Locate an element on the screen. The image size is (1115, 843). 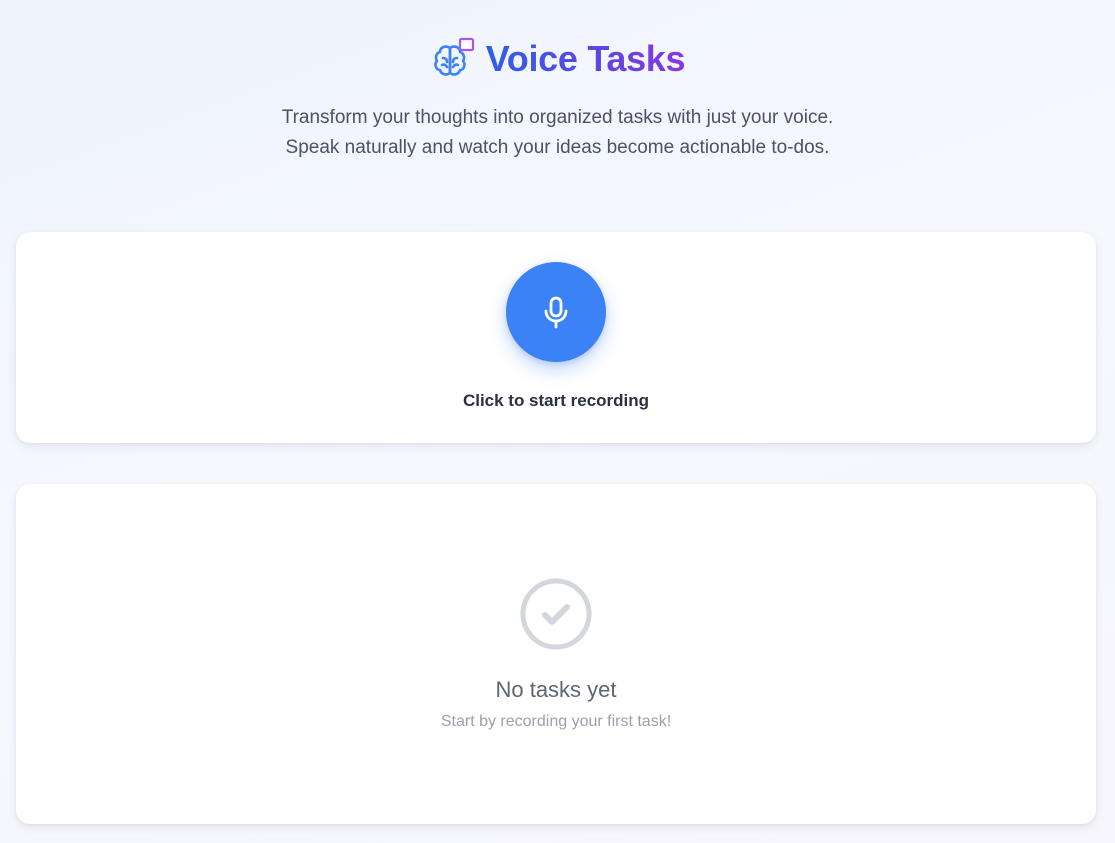
check-circle-icon is located at coordinates (556, 614).